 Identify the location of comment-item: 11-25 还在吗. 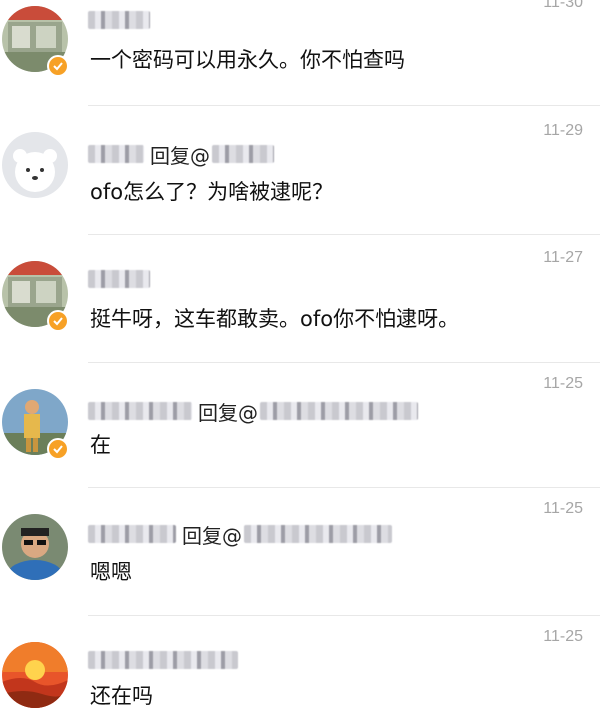
(300, 665).